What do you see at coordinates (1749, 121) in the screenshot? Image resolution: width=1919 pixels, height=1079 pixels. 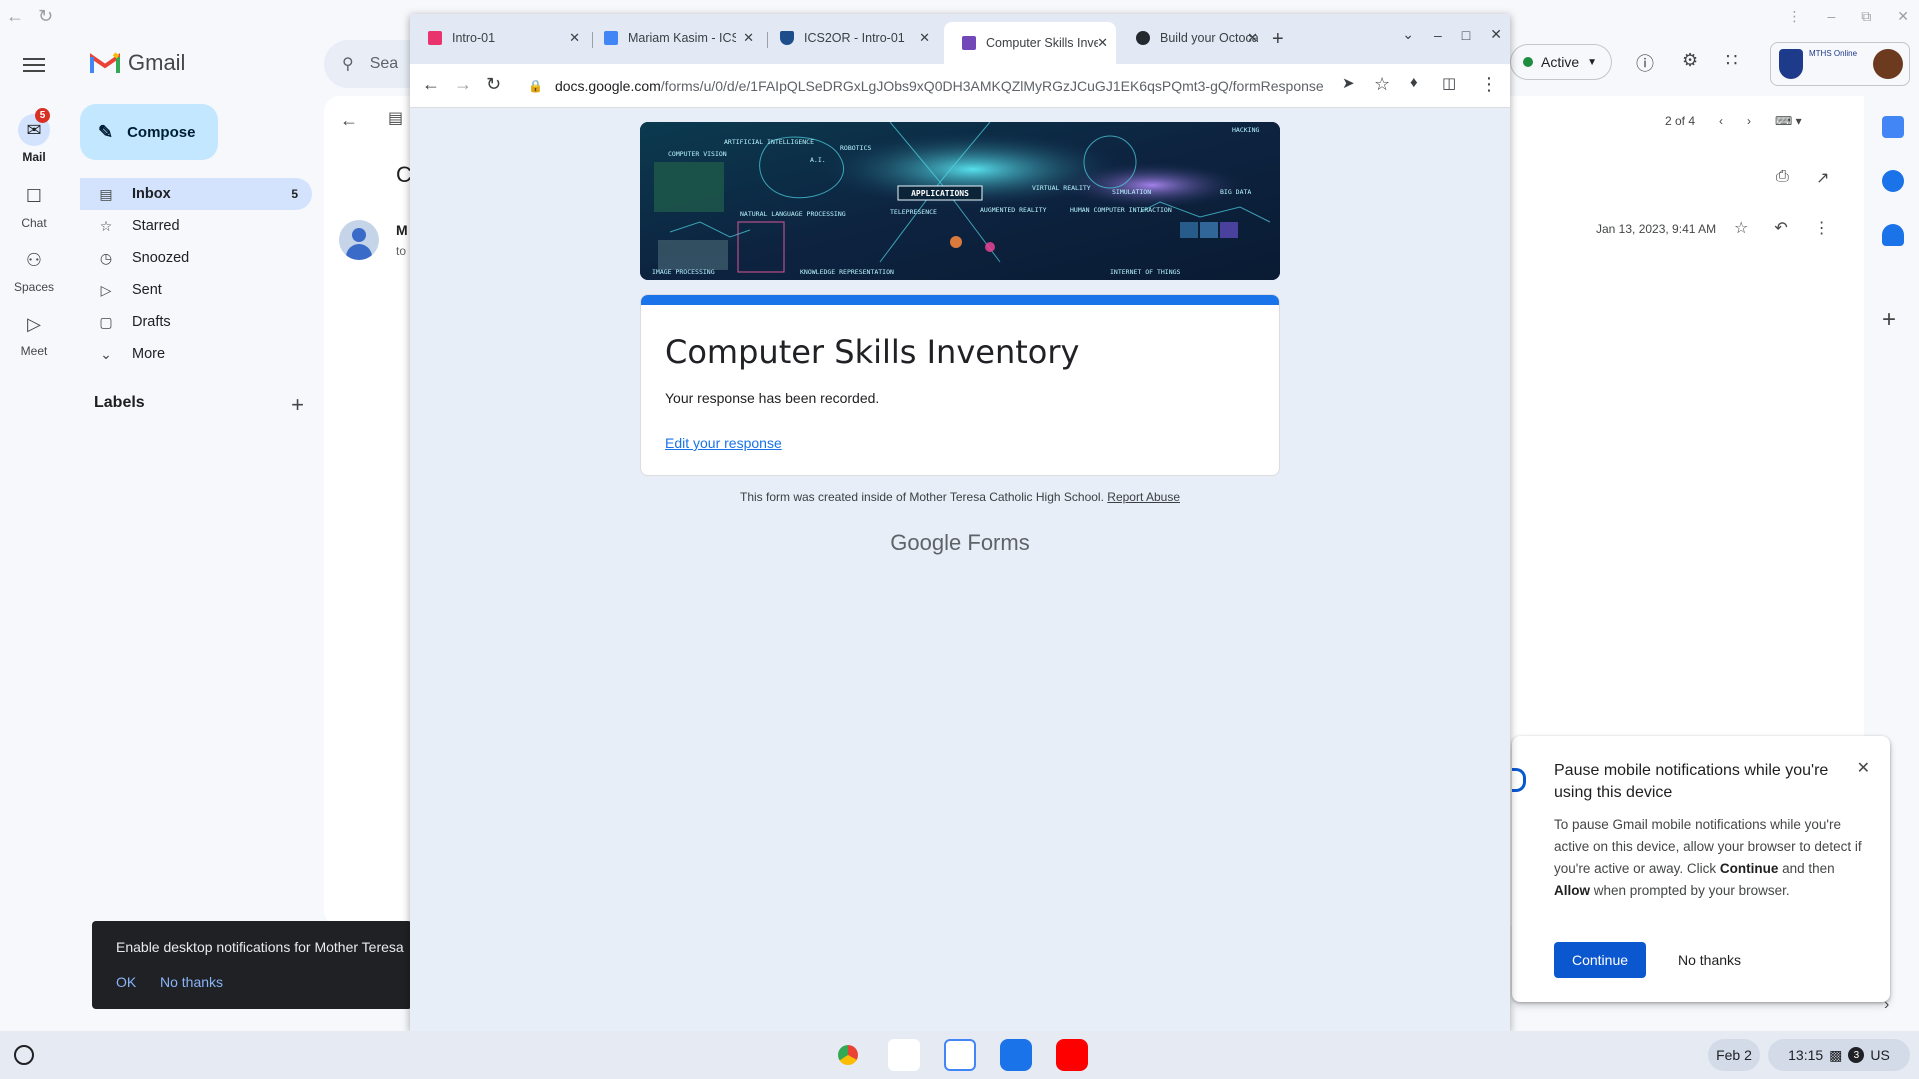 I see `older-icon: ›` at bounding box center [1749, 121].